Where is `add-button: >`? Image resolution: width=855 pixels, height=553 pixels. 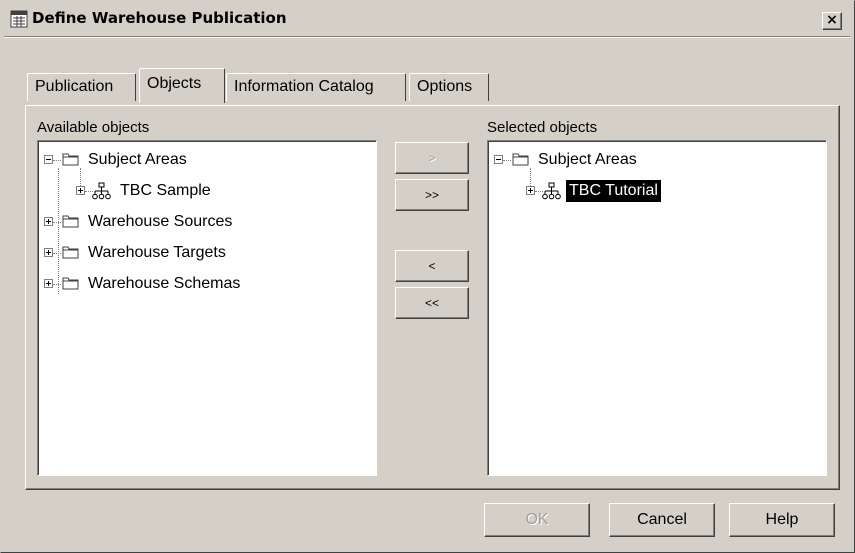 add-button: > is located at coordinates (432, 158).